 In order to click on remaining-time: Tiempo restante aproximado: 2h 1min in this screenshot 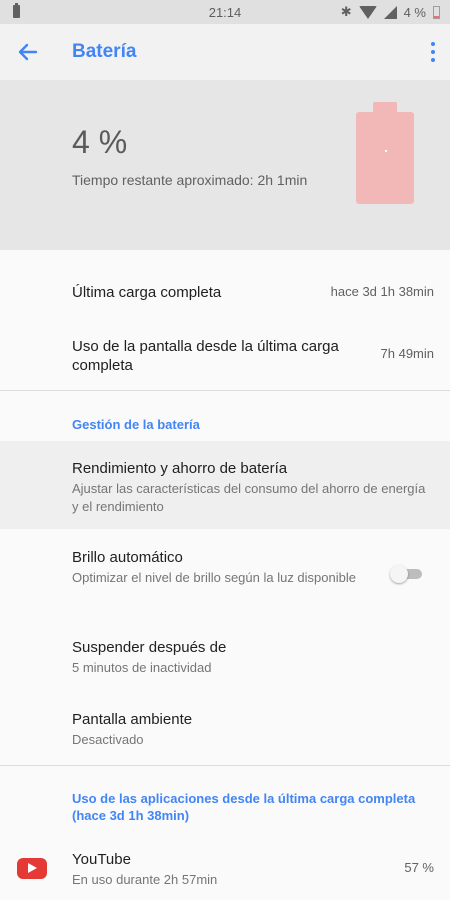, I will do `click(190, 180)`.